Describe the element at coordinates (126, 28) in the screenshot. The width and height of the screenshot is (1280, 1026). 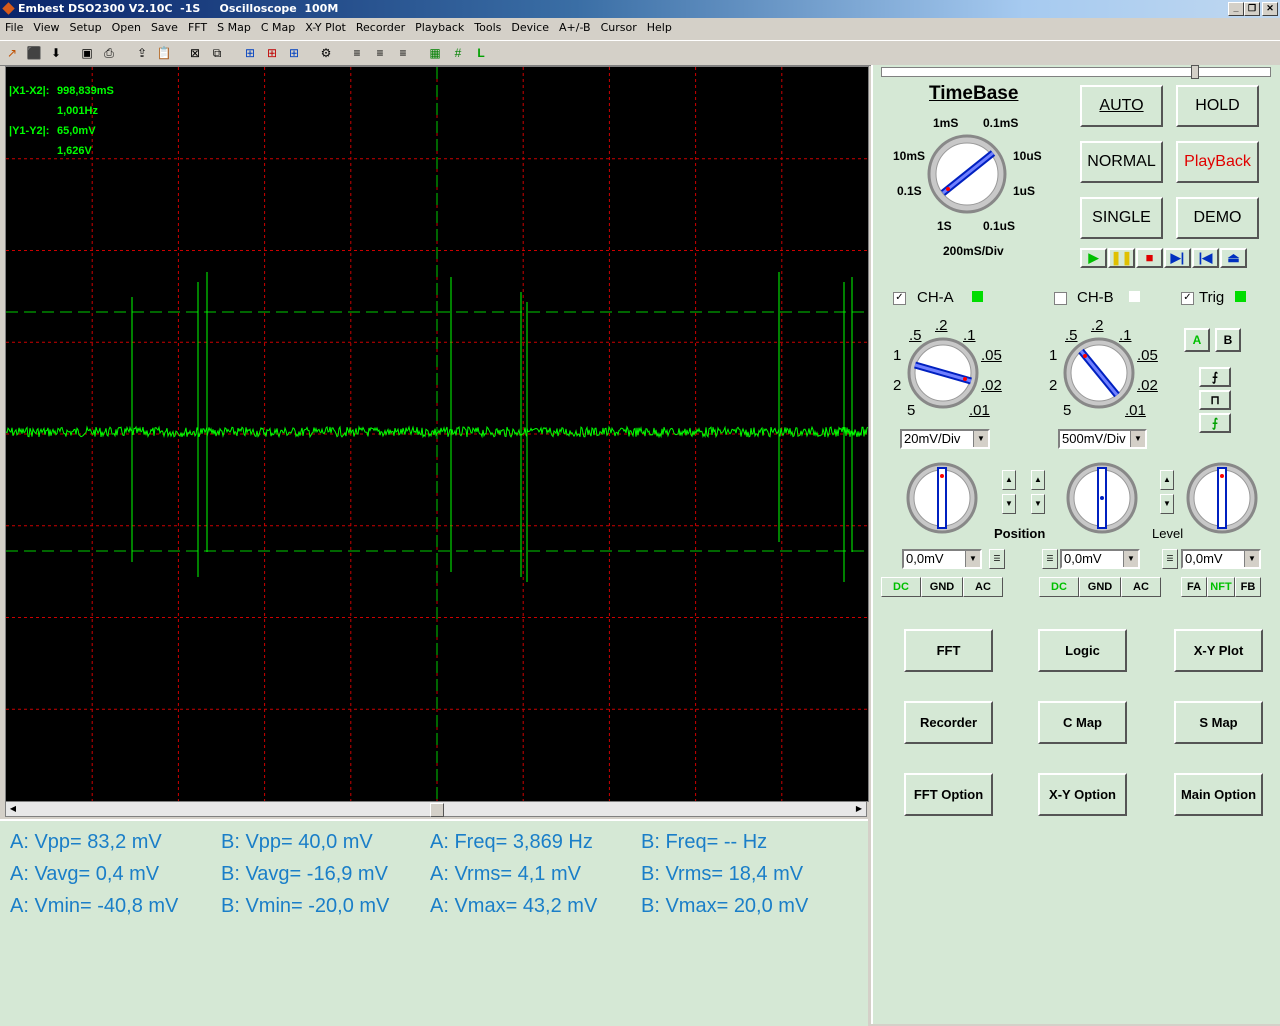
I see `menu-open: Open` at that location.